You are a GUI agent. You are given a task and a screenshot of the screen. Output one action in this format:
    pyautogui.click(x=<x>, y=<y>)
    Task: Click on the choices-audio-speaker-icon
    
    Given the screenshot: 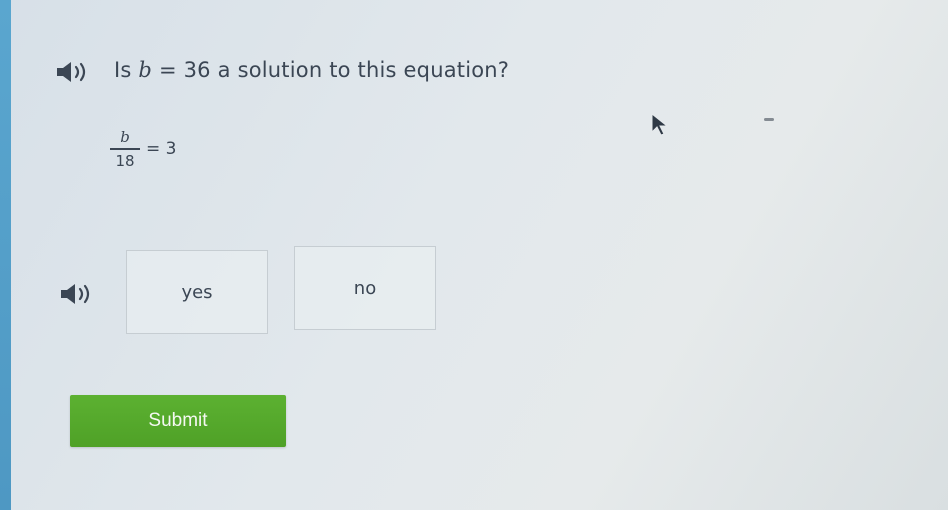 What is the action you would take?
    pyautogui.click(x=78, y=294)
    